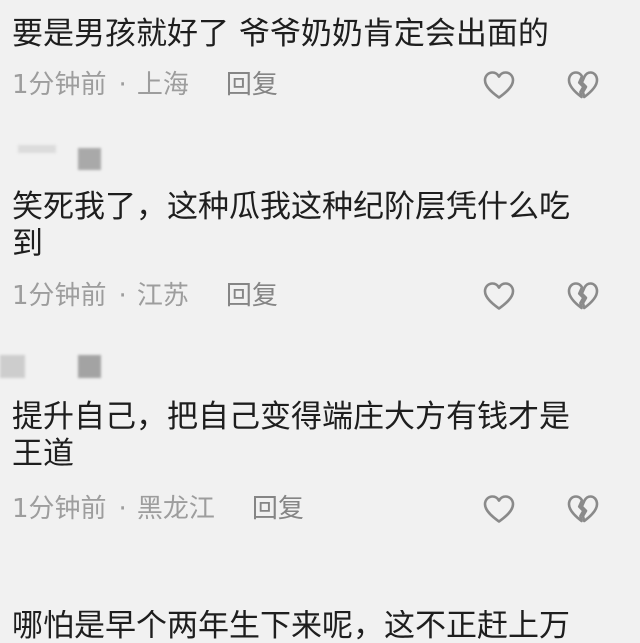  I want to click on comment-meta-info: 1分钟前 · 上海 回复, so click(145, 85).